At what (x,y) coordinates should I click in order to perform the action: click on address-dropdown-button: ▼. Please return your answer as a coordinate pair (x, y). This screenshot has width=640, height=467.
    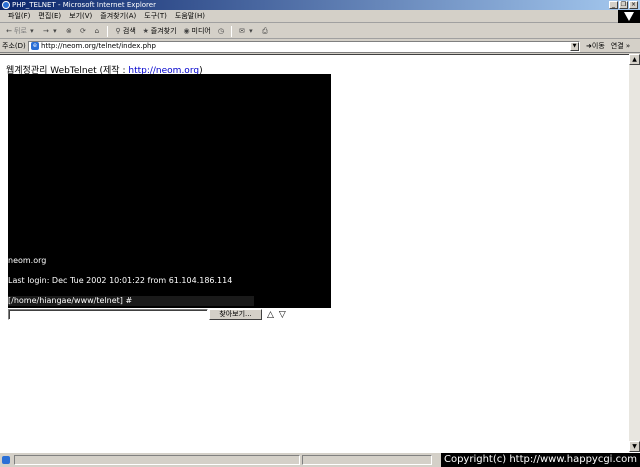
    Looking at the image, I should click on (574, 46).